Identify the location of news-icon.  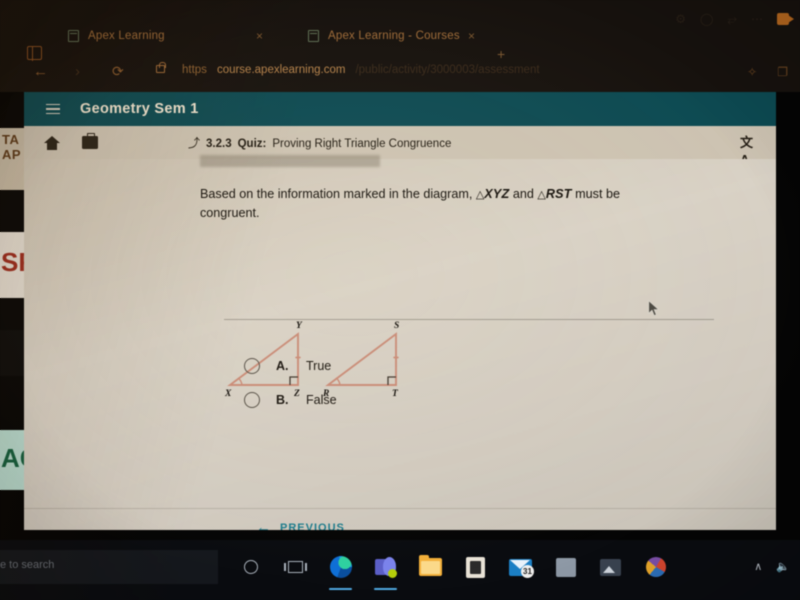
(565, 567).